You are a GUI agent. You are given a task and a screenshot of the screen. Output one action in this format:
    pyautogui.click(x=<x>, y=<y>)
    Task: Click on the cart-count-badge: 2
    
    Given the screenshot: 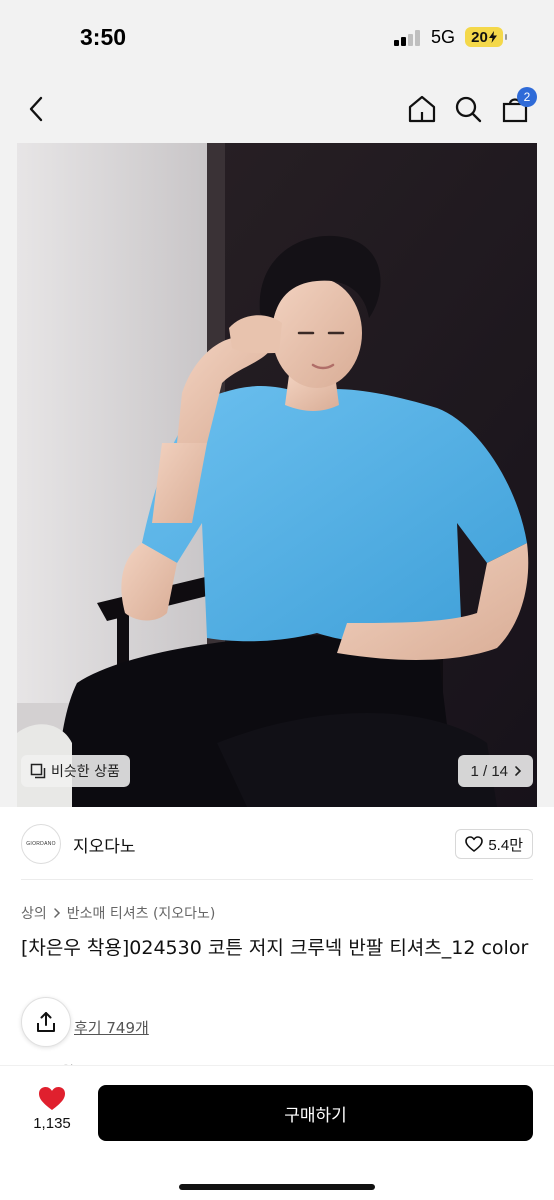 What is the action you would take?
    pyautogui.click(x=527, y=97)
    